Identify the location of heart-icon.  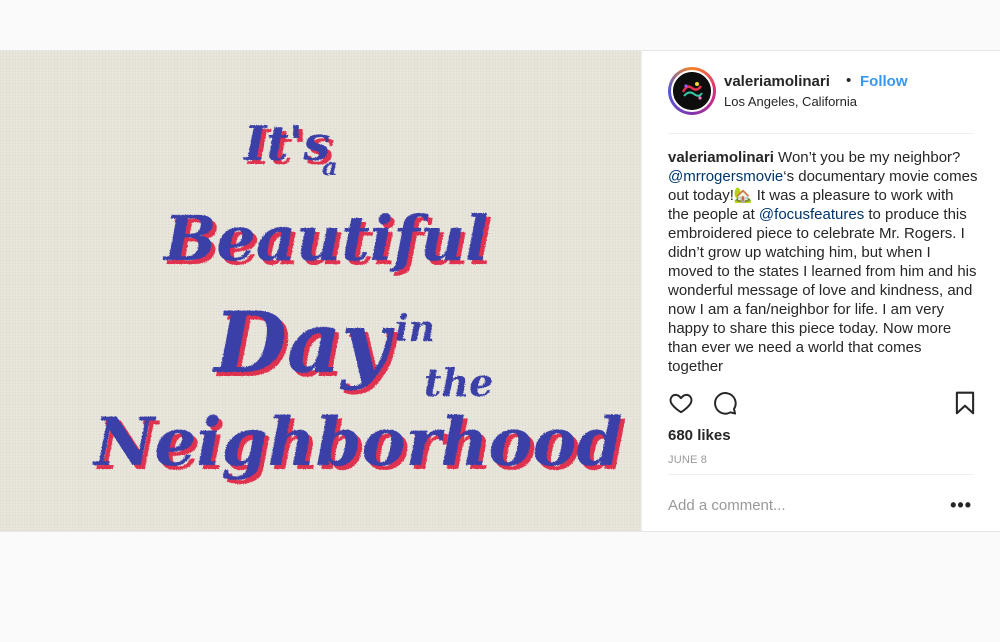
(681, 403).